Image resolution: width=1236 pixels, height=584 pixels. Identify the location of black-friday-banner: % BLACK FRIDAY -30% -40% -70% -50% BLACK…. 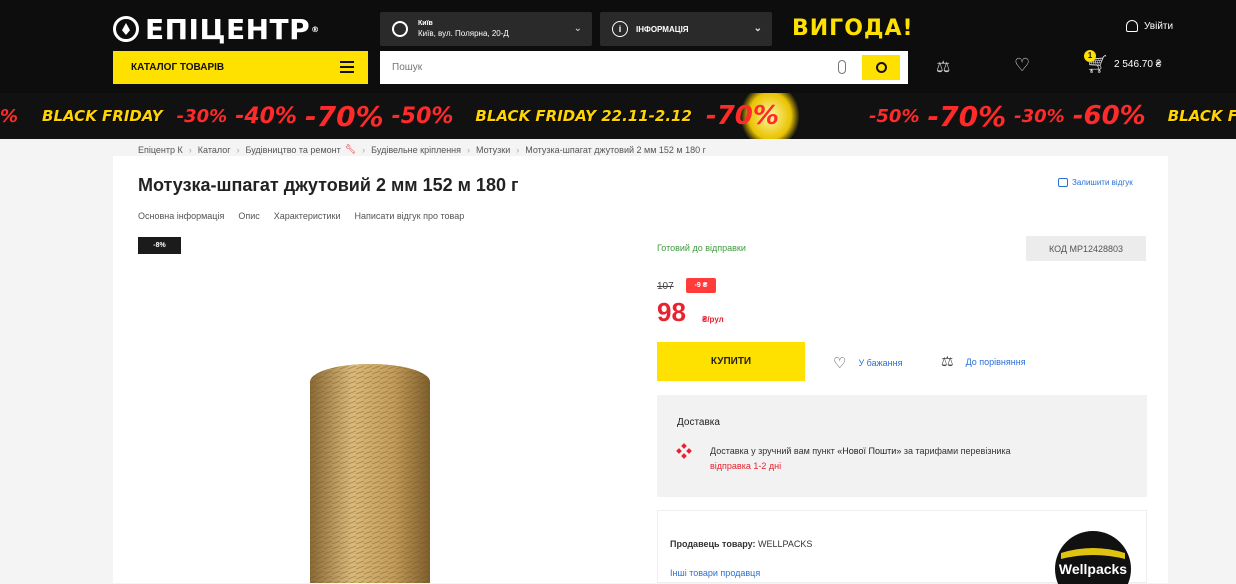
(618, 116).